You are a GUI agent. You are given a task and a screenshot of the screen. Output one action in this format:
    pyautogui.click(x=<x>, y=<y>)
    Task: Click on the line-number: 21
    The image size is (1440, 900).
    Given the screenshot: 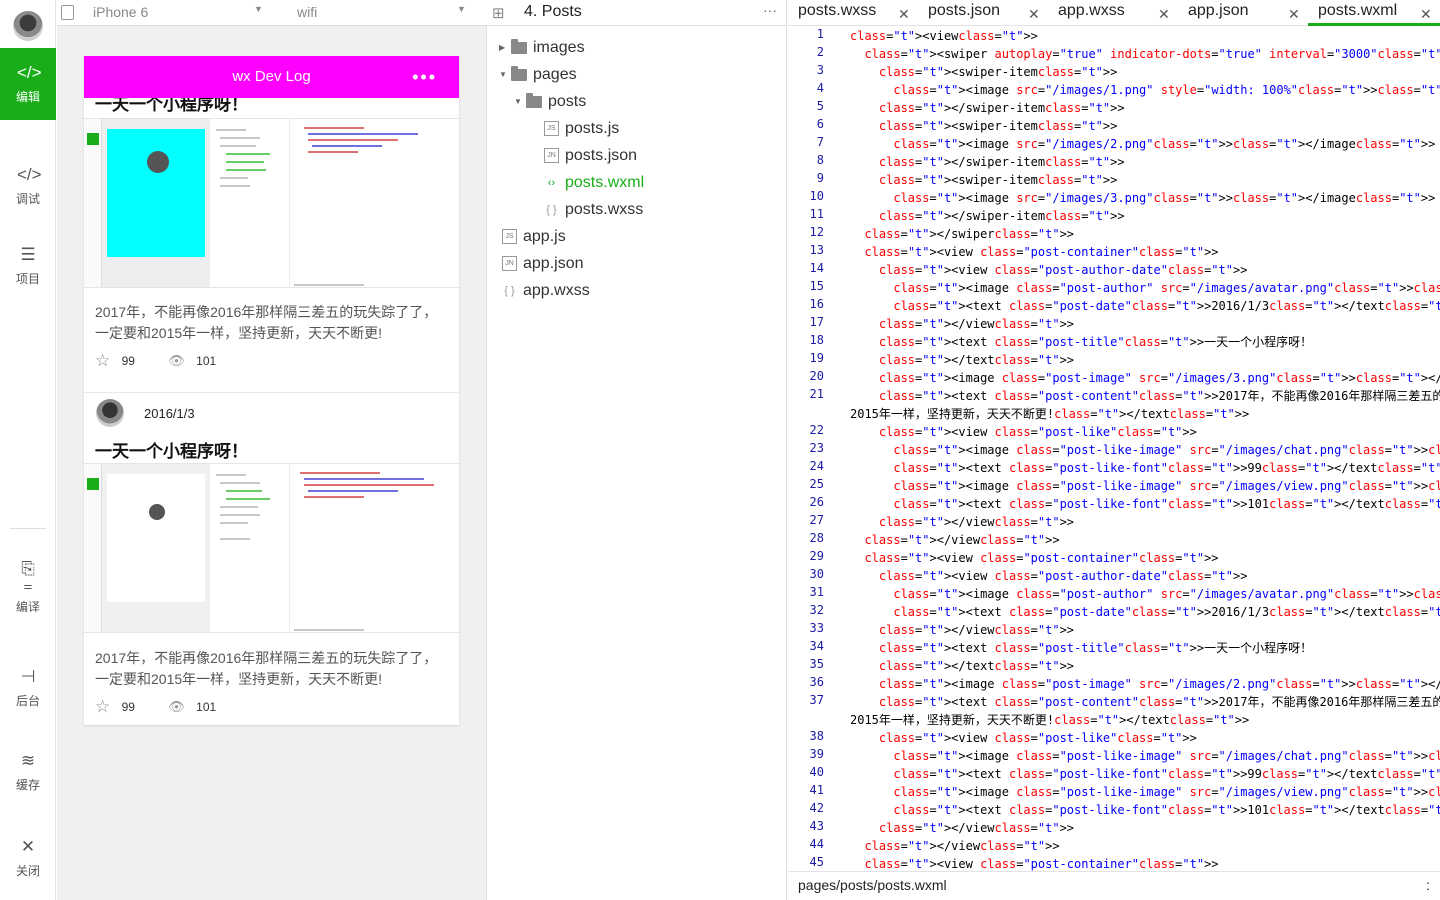 What is the action you would take?
    pyautogui.click(x=816, y=394)
    